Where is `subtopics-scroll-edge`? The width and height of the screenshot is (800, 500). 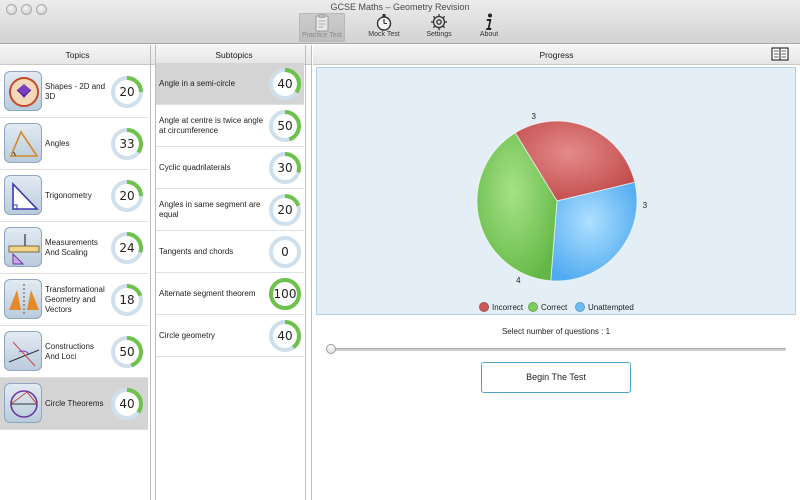
subtopics-scroll-edge is located at coordinates (305, 272).